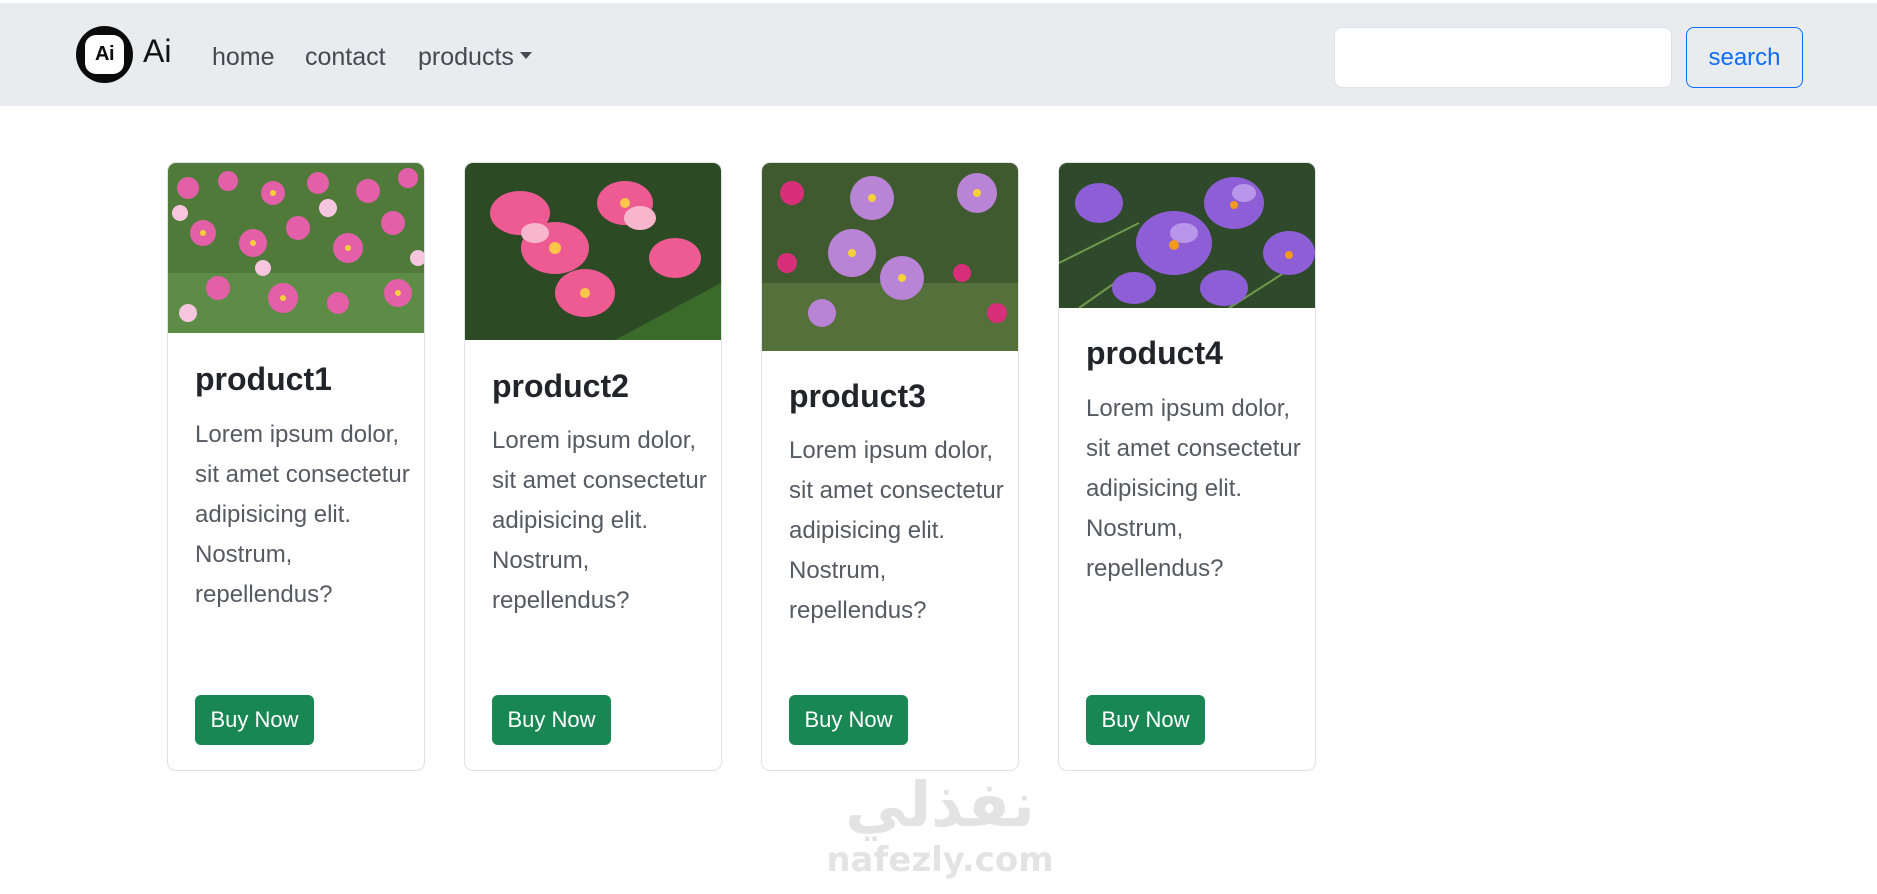 This screenshot has width=1877, height=894. What do you see at coordinates (560, 386) in the screenshot?
I see `product-title-2: product2` at bounding box center [560, 386].